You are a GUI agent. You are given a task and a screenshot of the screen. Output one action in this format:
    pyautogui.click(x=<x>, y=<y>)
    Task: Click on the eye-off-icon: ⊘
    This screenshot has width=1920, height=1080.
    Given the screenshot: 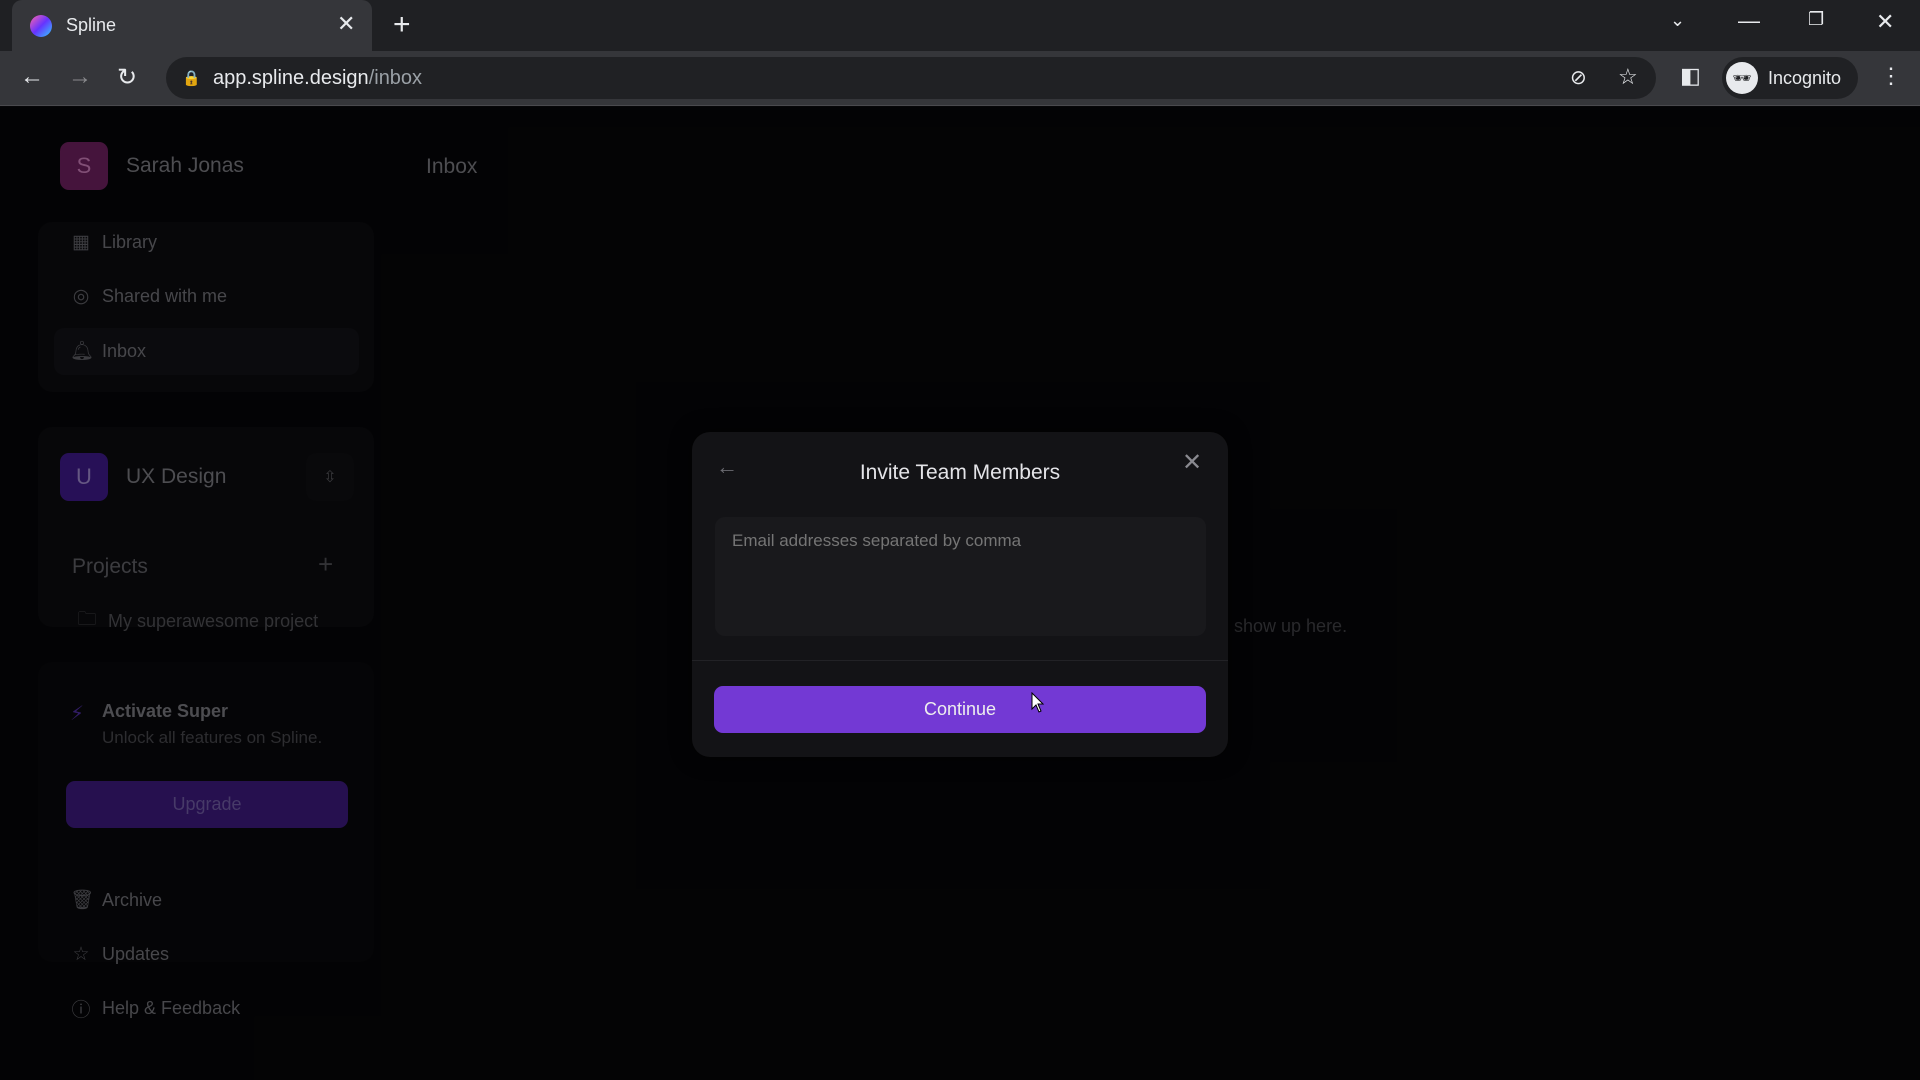 What is the action you would take?
    pyautogui.click(x=1578, y=77)
    